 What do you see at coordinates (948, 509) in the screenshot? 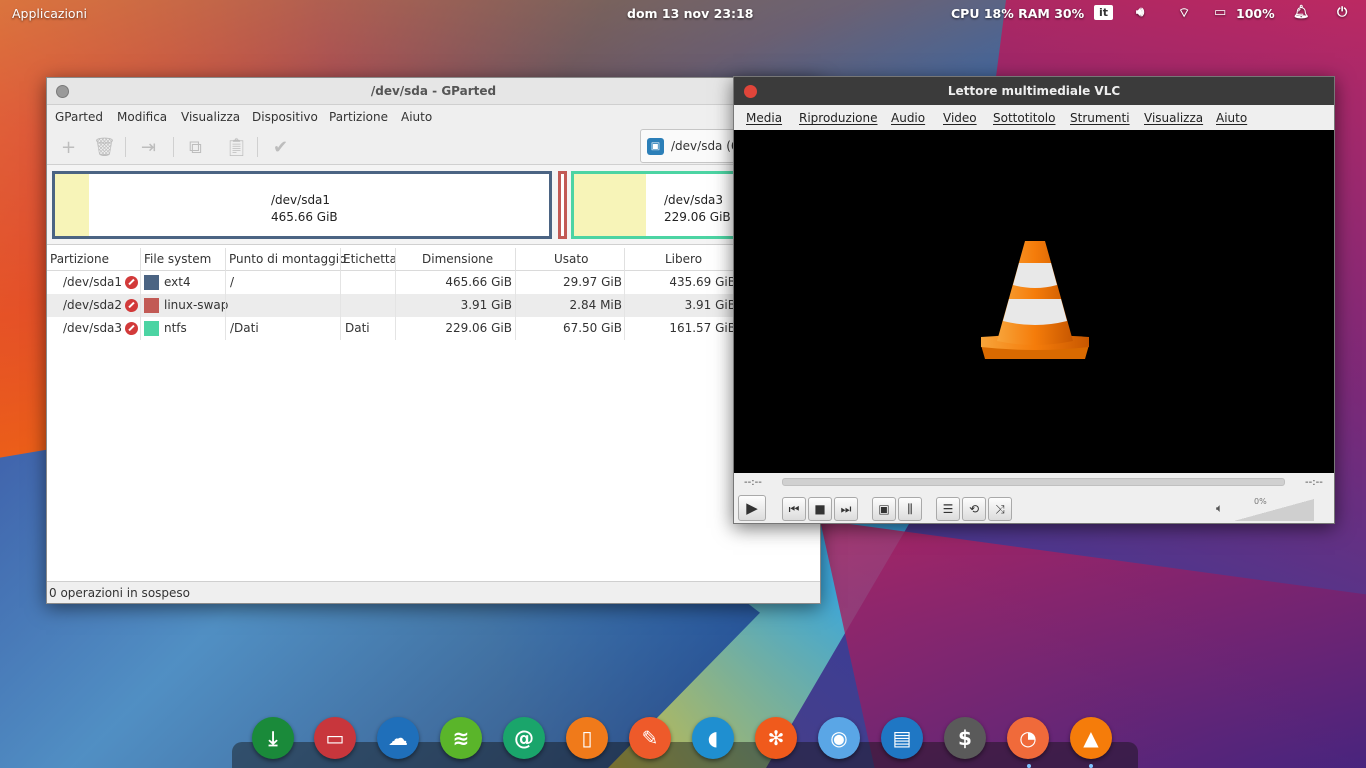
I see `playlist-button: ☰` at bounding box center [948, 509].